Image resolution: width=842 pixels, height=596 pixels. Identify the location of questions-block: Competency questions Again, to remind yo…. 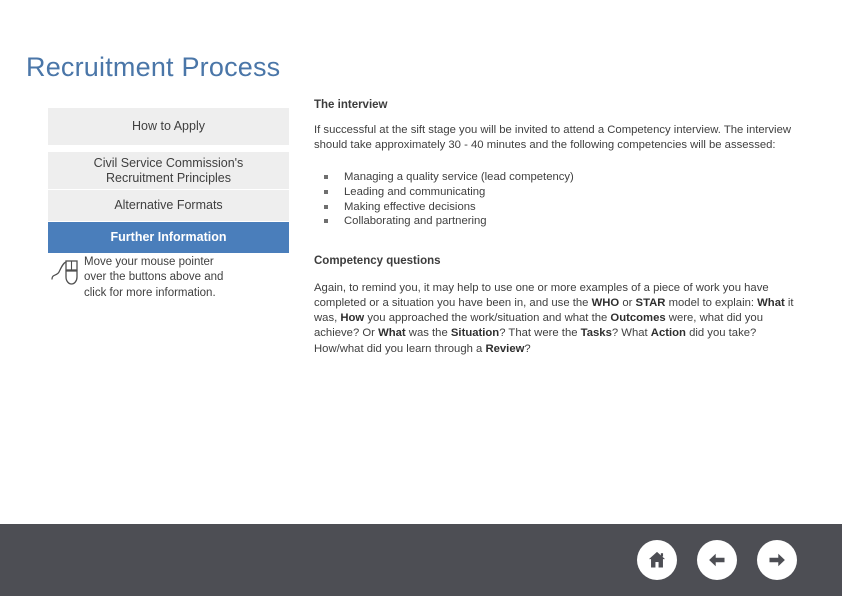
(559, 306).